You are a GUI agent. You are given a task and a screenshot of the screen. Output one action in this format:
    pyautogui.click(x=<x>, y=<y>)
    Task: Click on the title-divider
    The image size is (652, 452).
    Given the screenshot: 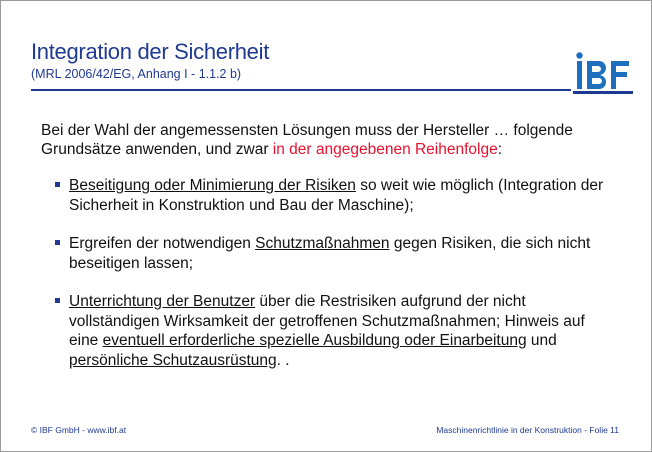 What is the action you would take?
    pyautogui.click(x=301, y=90)
    